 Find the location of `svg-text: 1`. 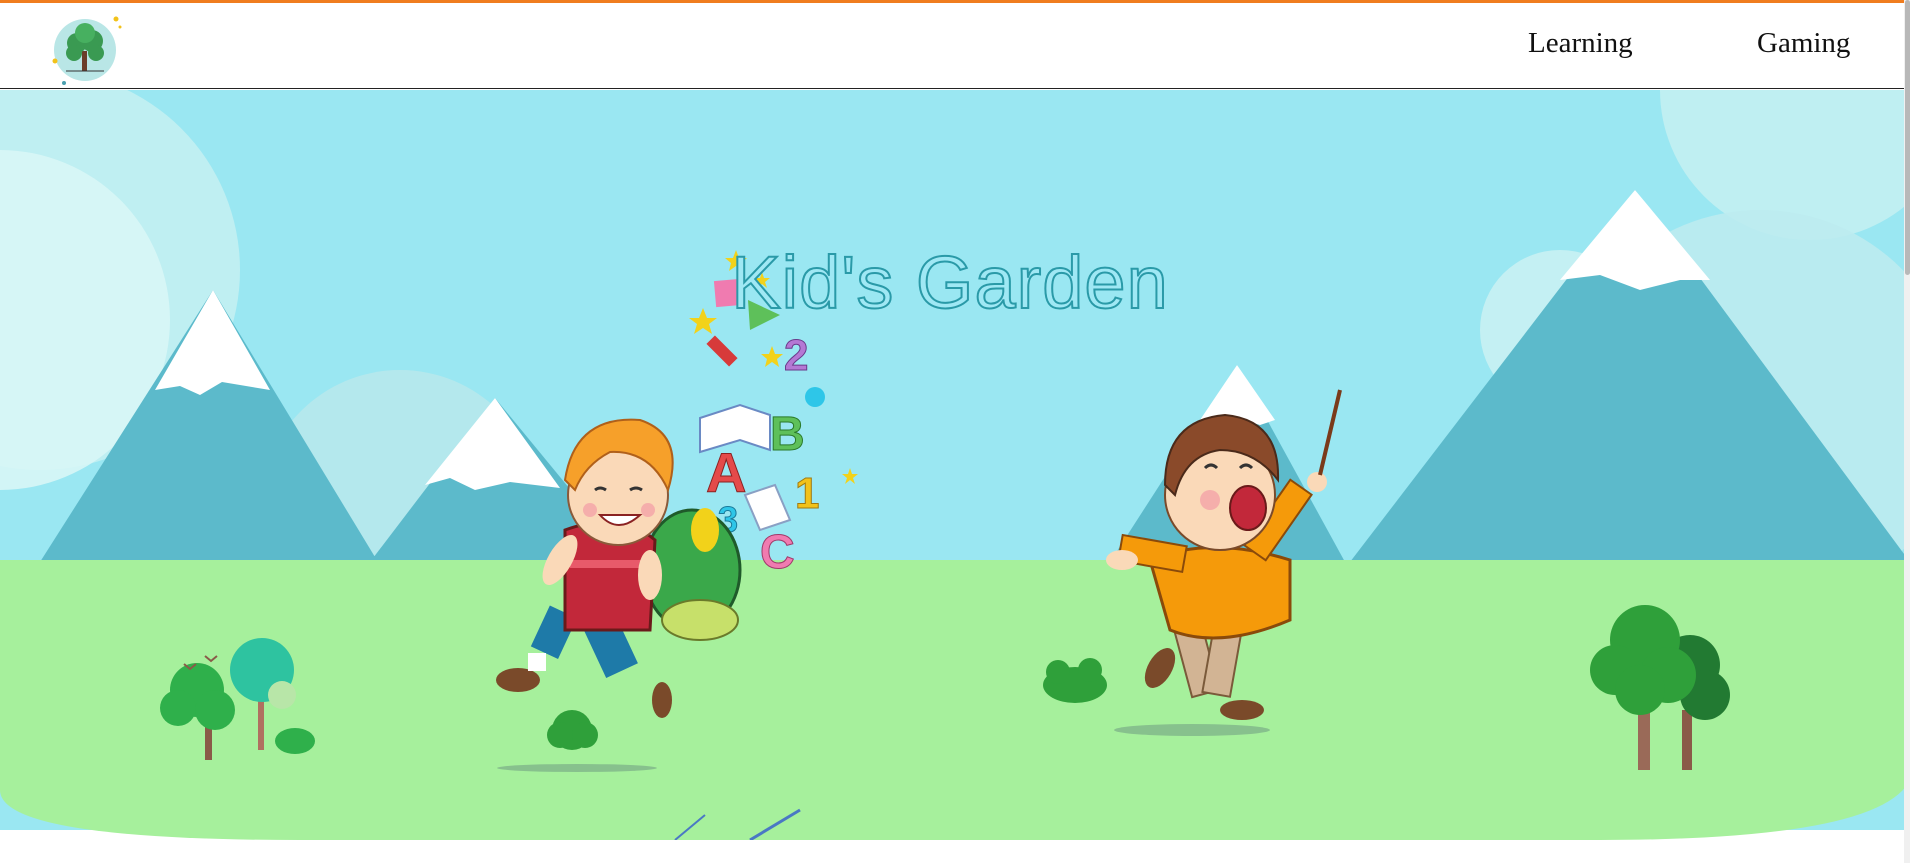

svg-text: 1 is located at coordinates (807, 493).